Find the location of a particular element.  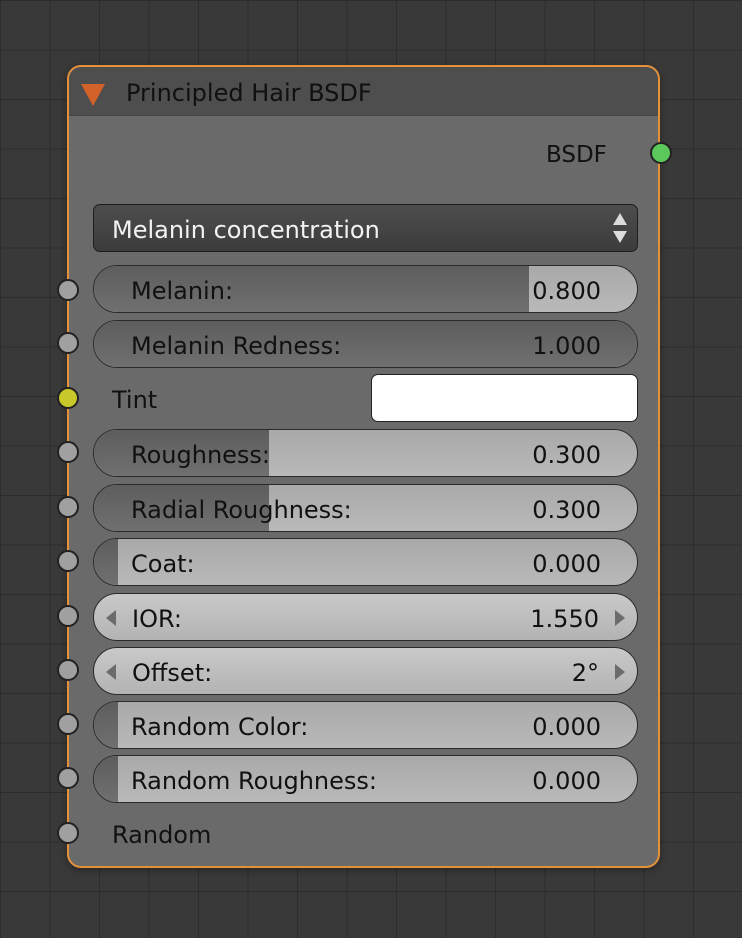

field-label: IOR: is located at coordinates (157, 619).